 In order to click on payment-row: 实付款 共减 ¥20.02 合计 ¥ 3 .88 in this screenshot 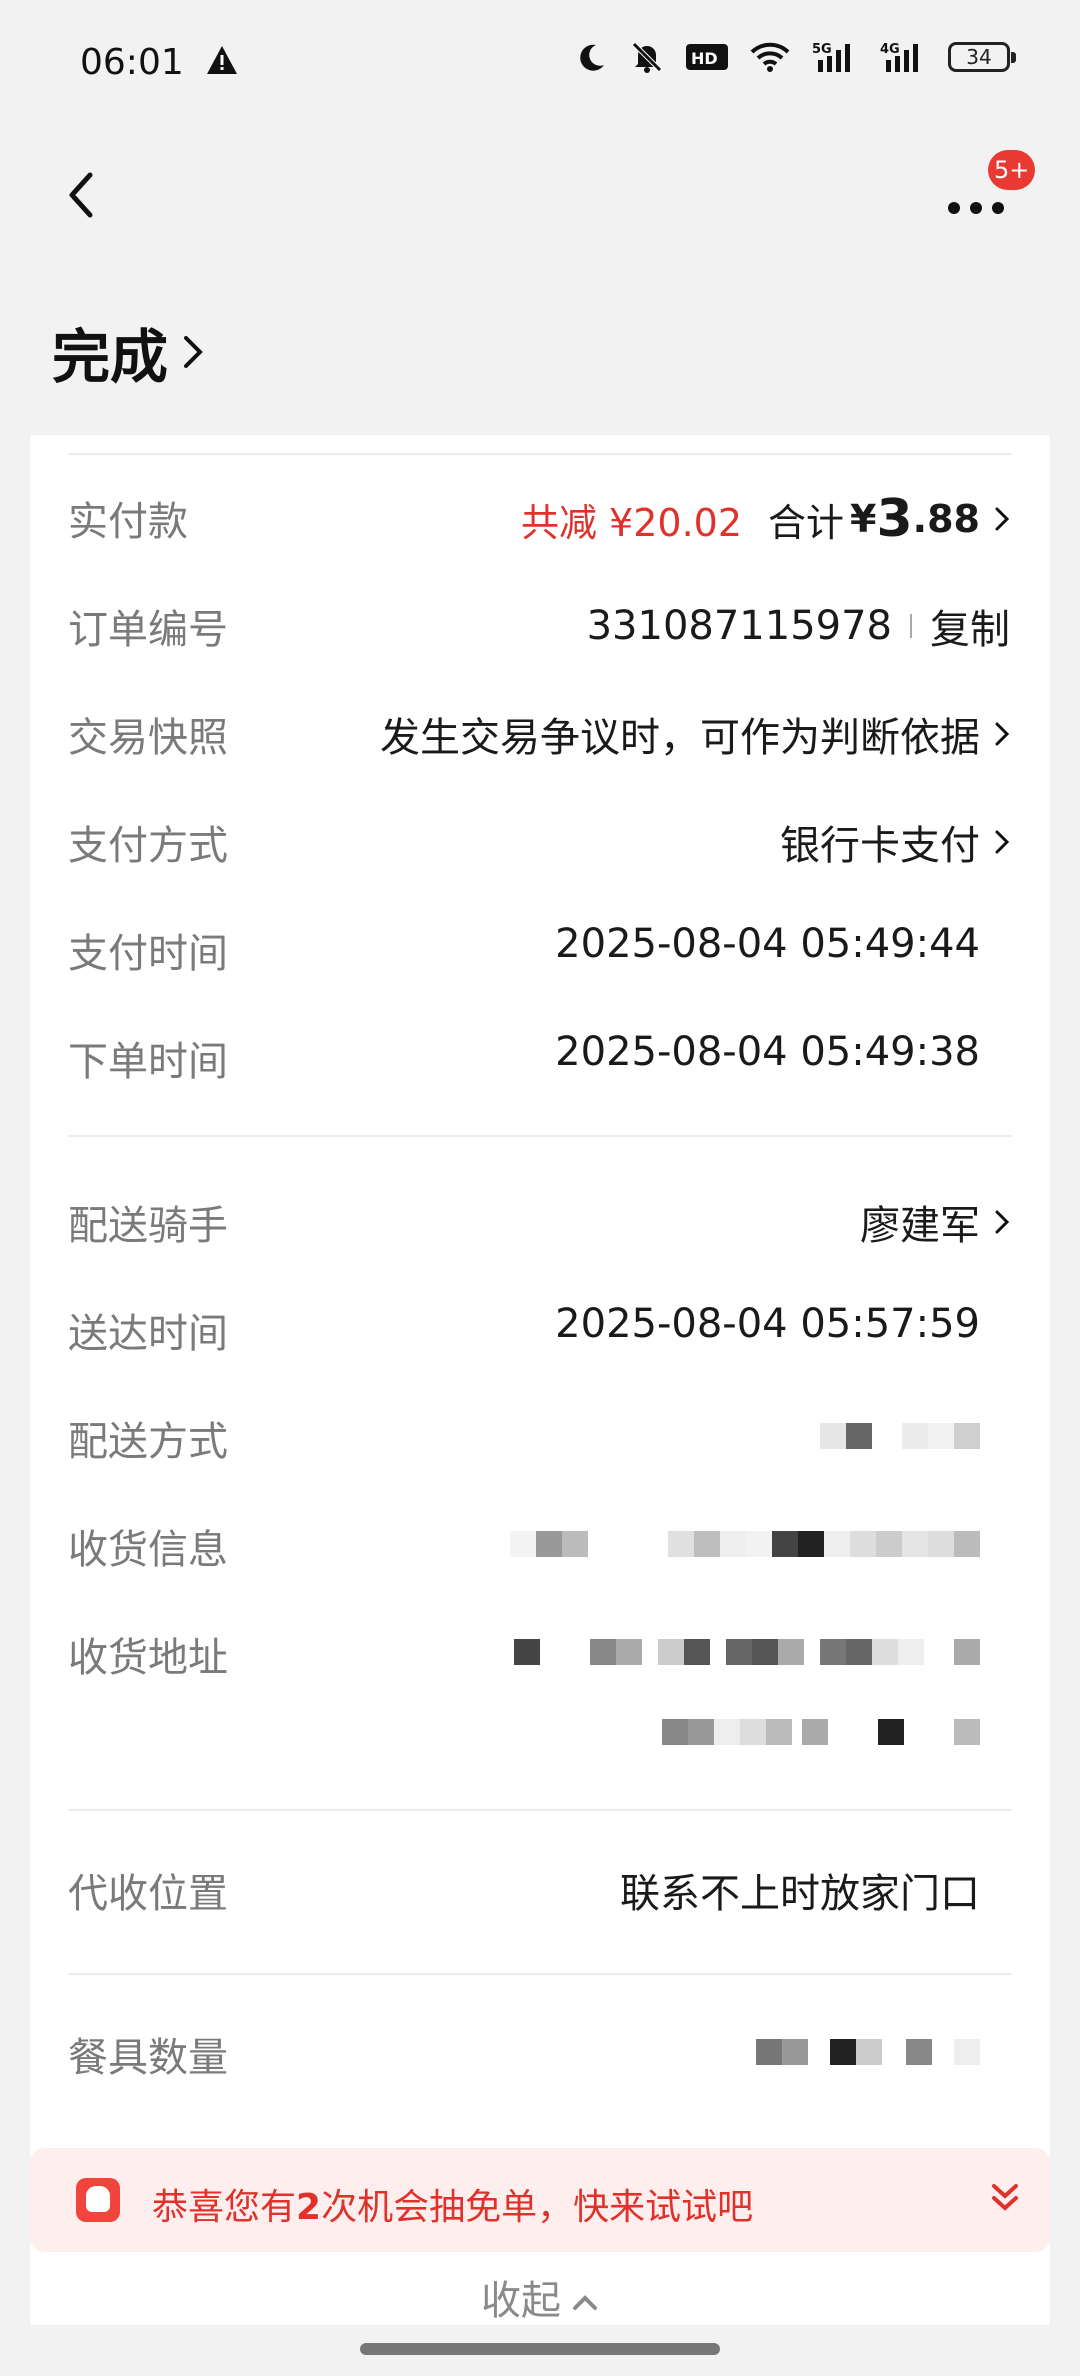, I will do `click(540, 520)`.